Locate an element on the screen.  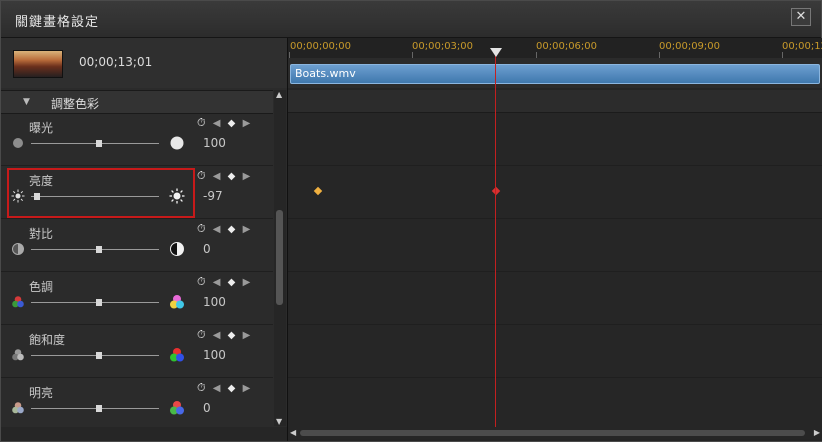
slider-track is located at coordinates (95, 196).